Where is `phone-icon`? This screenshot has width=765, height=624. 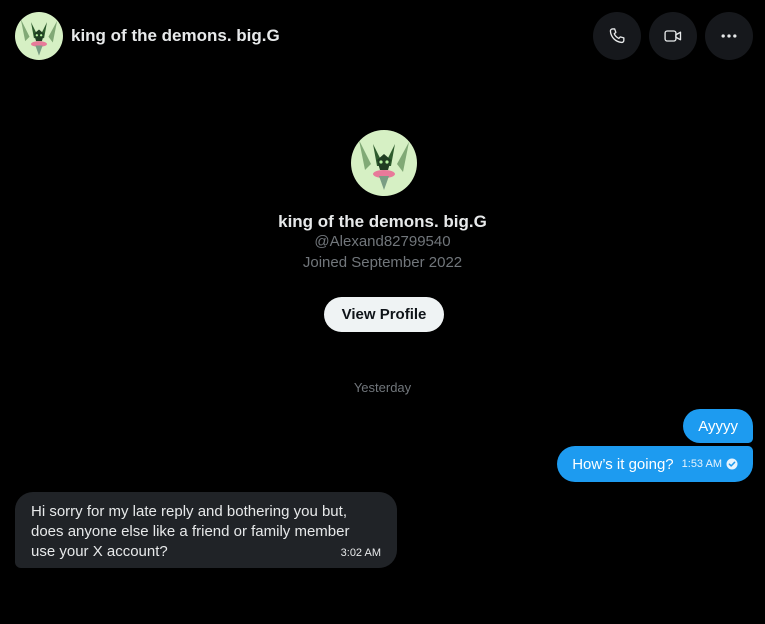
phone-icon is located at coordinates (617, 36).